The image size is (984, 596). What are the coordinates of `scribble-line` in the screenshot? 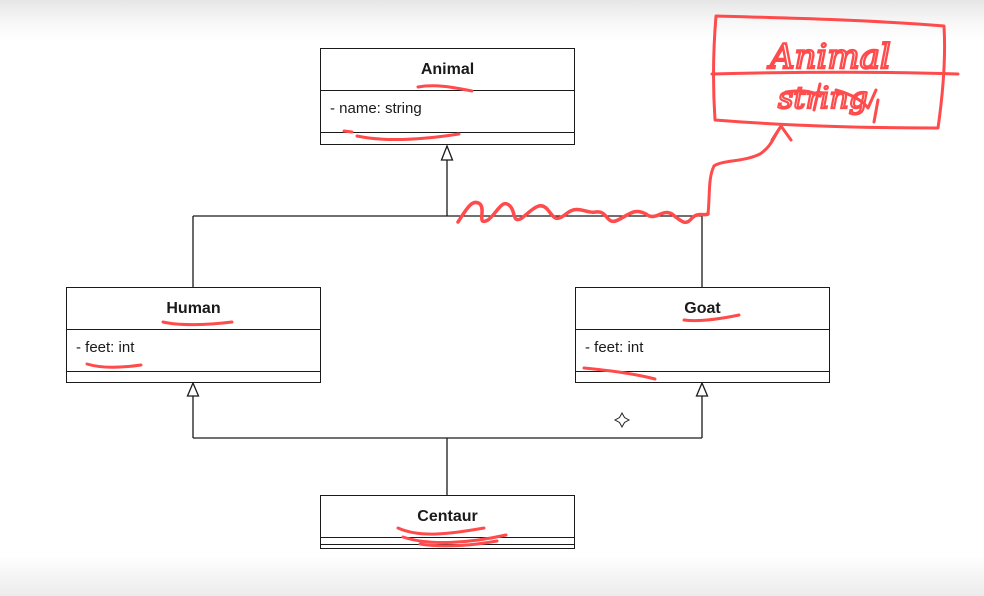 It's located at (583, 212).